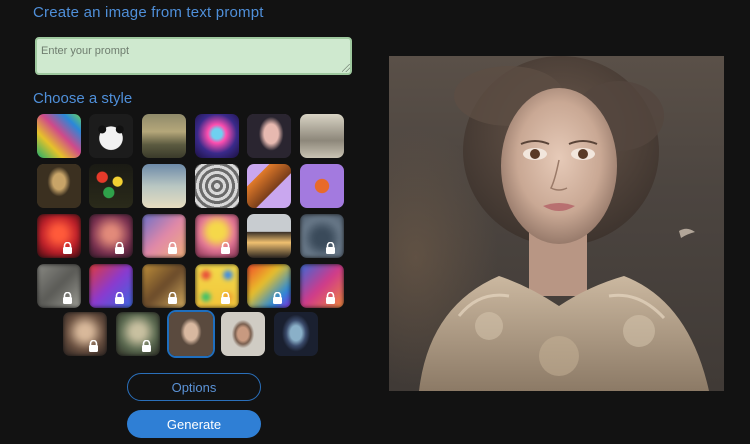 This screenshot has height=444, width=750. I want to click on prompt-input, so click(193, 56).